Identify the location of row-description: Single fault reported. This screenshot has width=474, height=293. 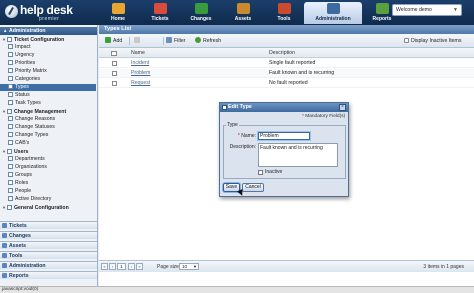
(292, 63).